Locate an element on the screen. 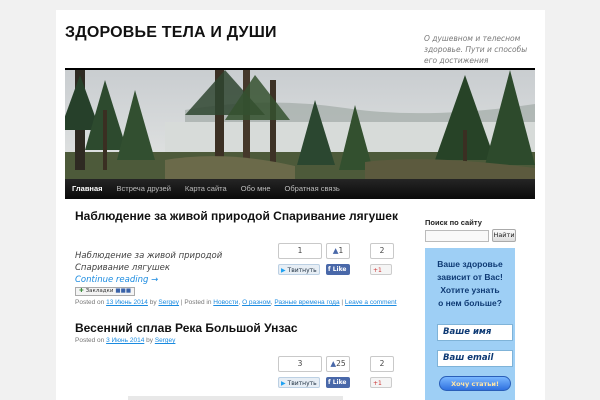 Image resolution: width=600 pixels, height=400 pixels. name-field: Ваше имя is located at coordinates (475, 332).